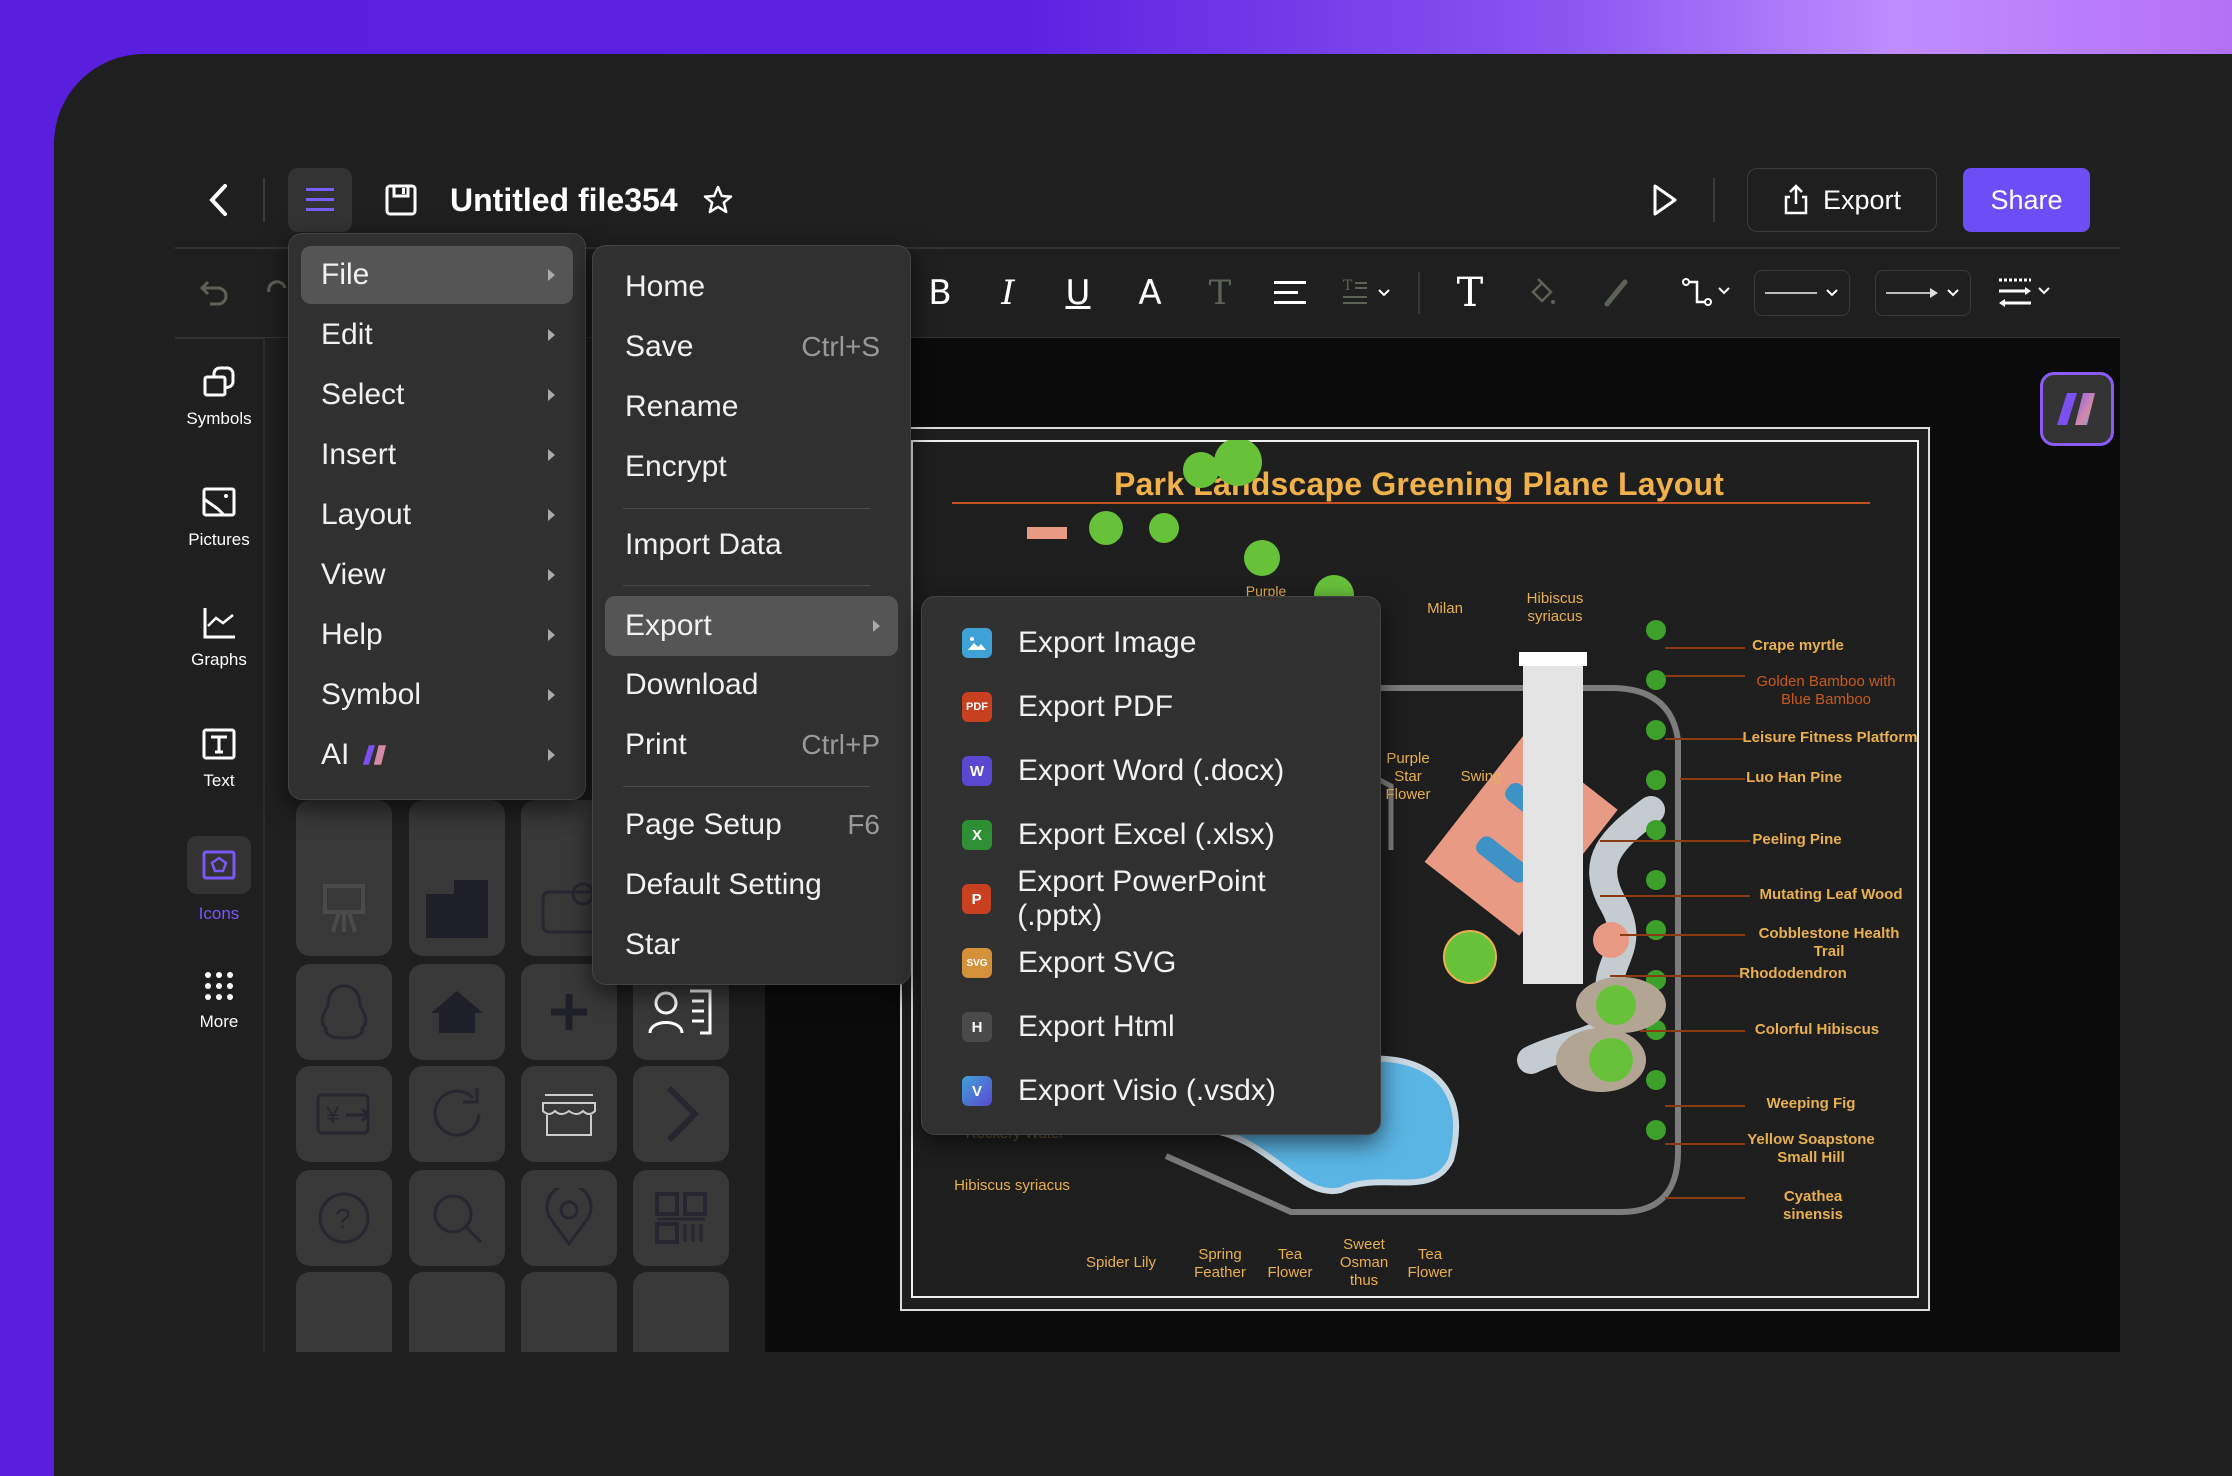 This screenshot has height=1476, width=2232. What do you see at coordinates (457, 1012) in the screenshot?
I see `icon-tile-home` at bounding box center [457, 1012].